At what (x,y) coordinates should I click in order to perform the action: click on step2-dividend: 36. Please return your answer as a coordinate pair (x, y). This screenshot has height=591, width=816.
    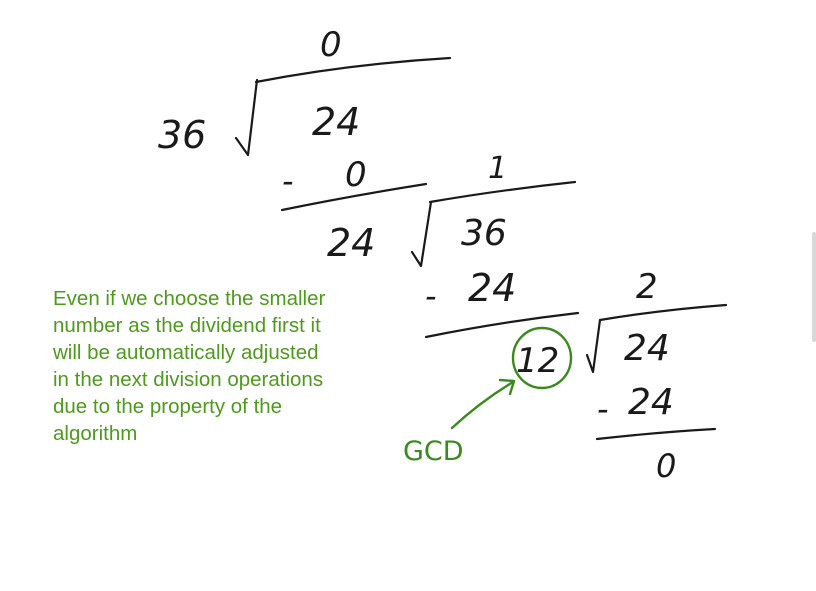
    Looking at the image, I should click on (484, 233).